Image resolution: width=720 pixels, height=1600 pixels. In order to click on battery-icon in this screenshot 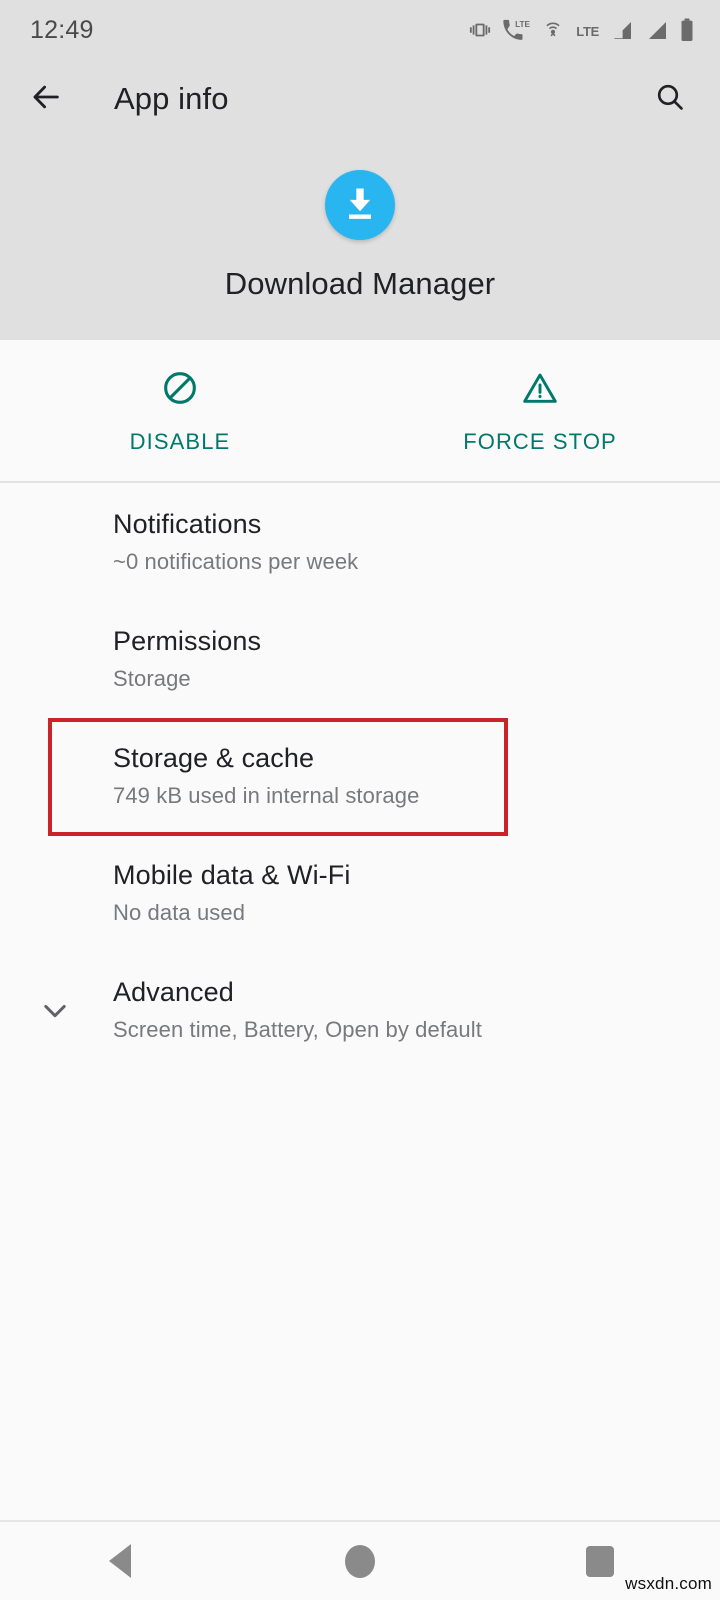, I will do `click(687, 30)`.